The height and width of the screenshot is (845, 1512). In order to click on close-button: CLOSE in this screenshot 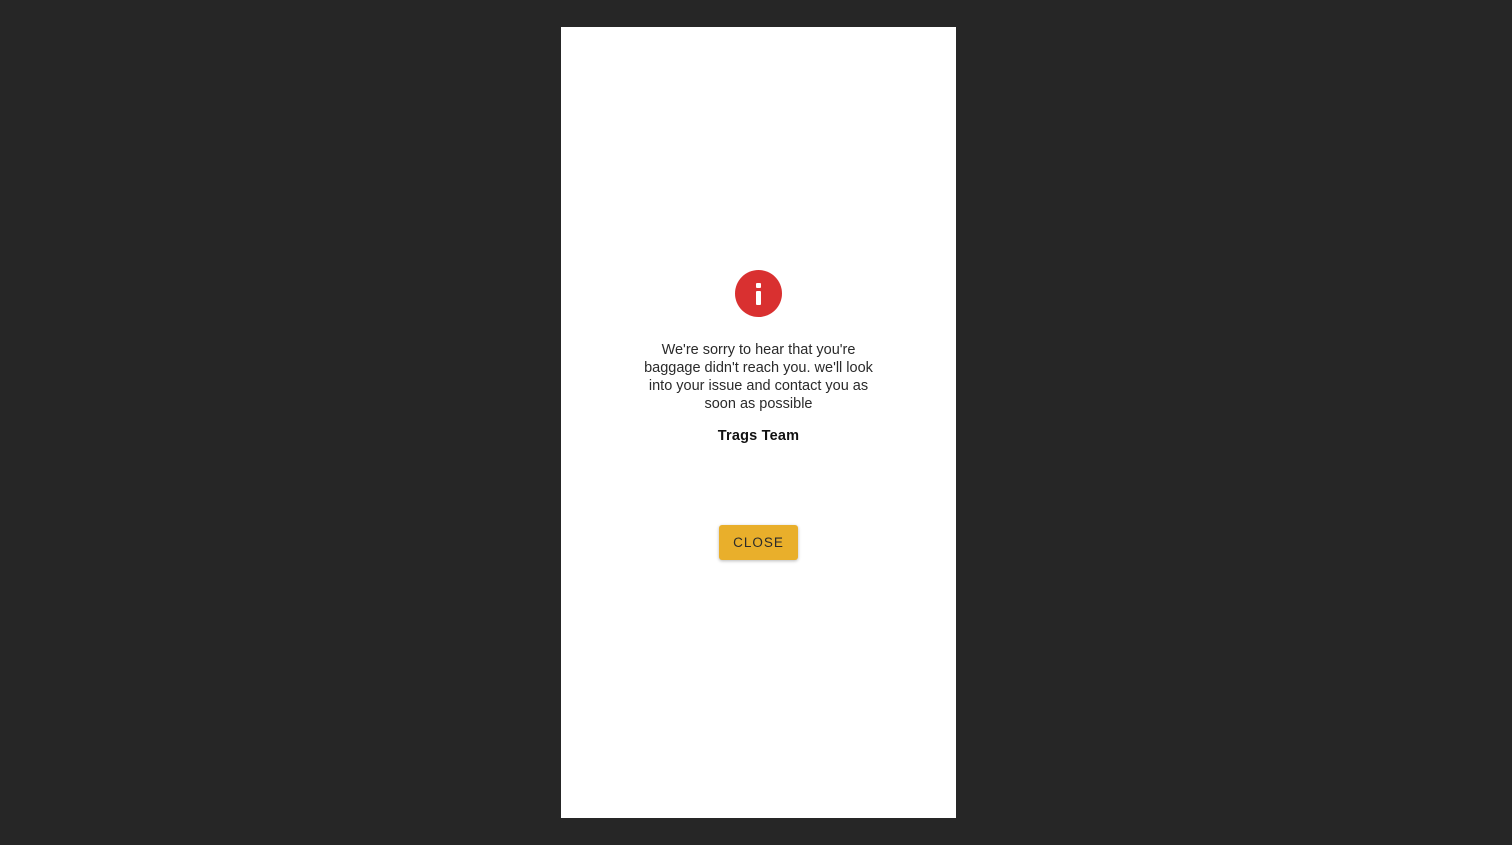, I will do `click(758, 542)`.